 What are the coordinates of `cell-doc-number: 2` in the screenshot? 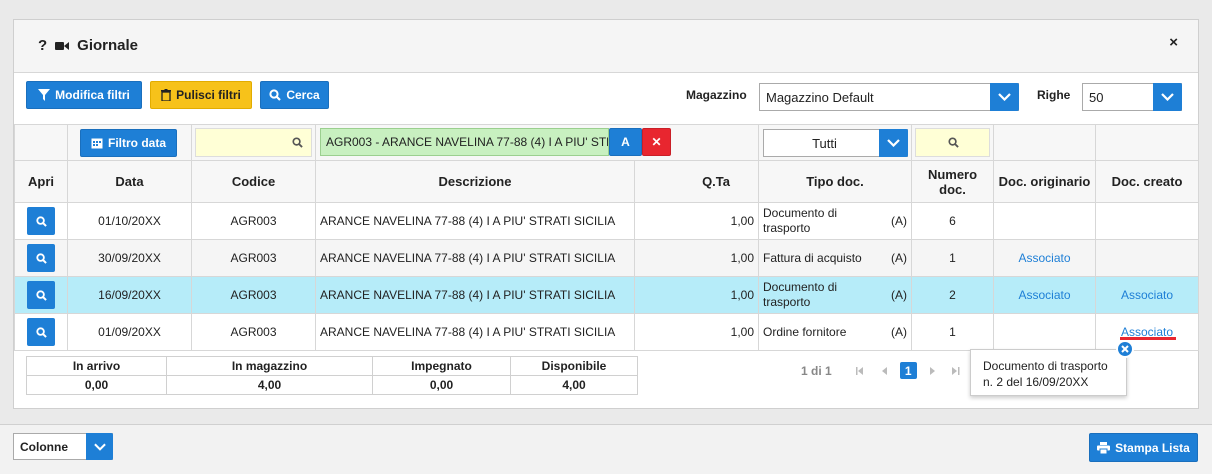 It's located at (952, 295).